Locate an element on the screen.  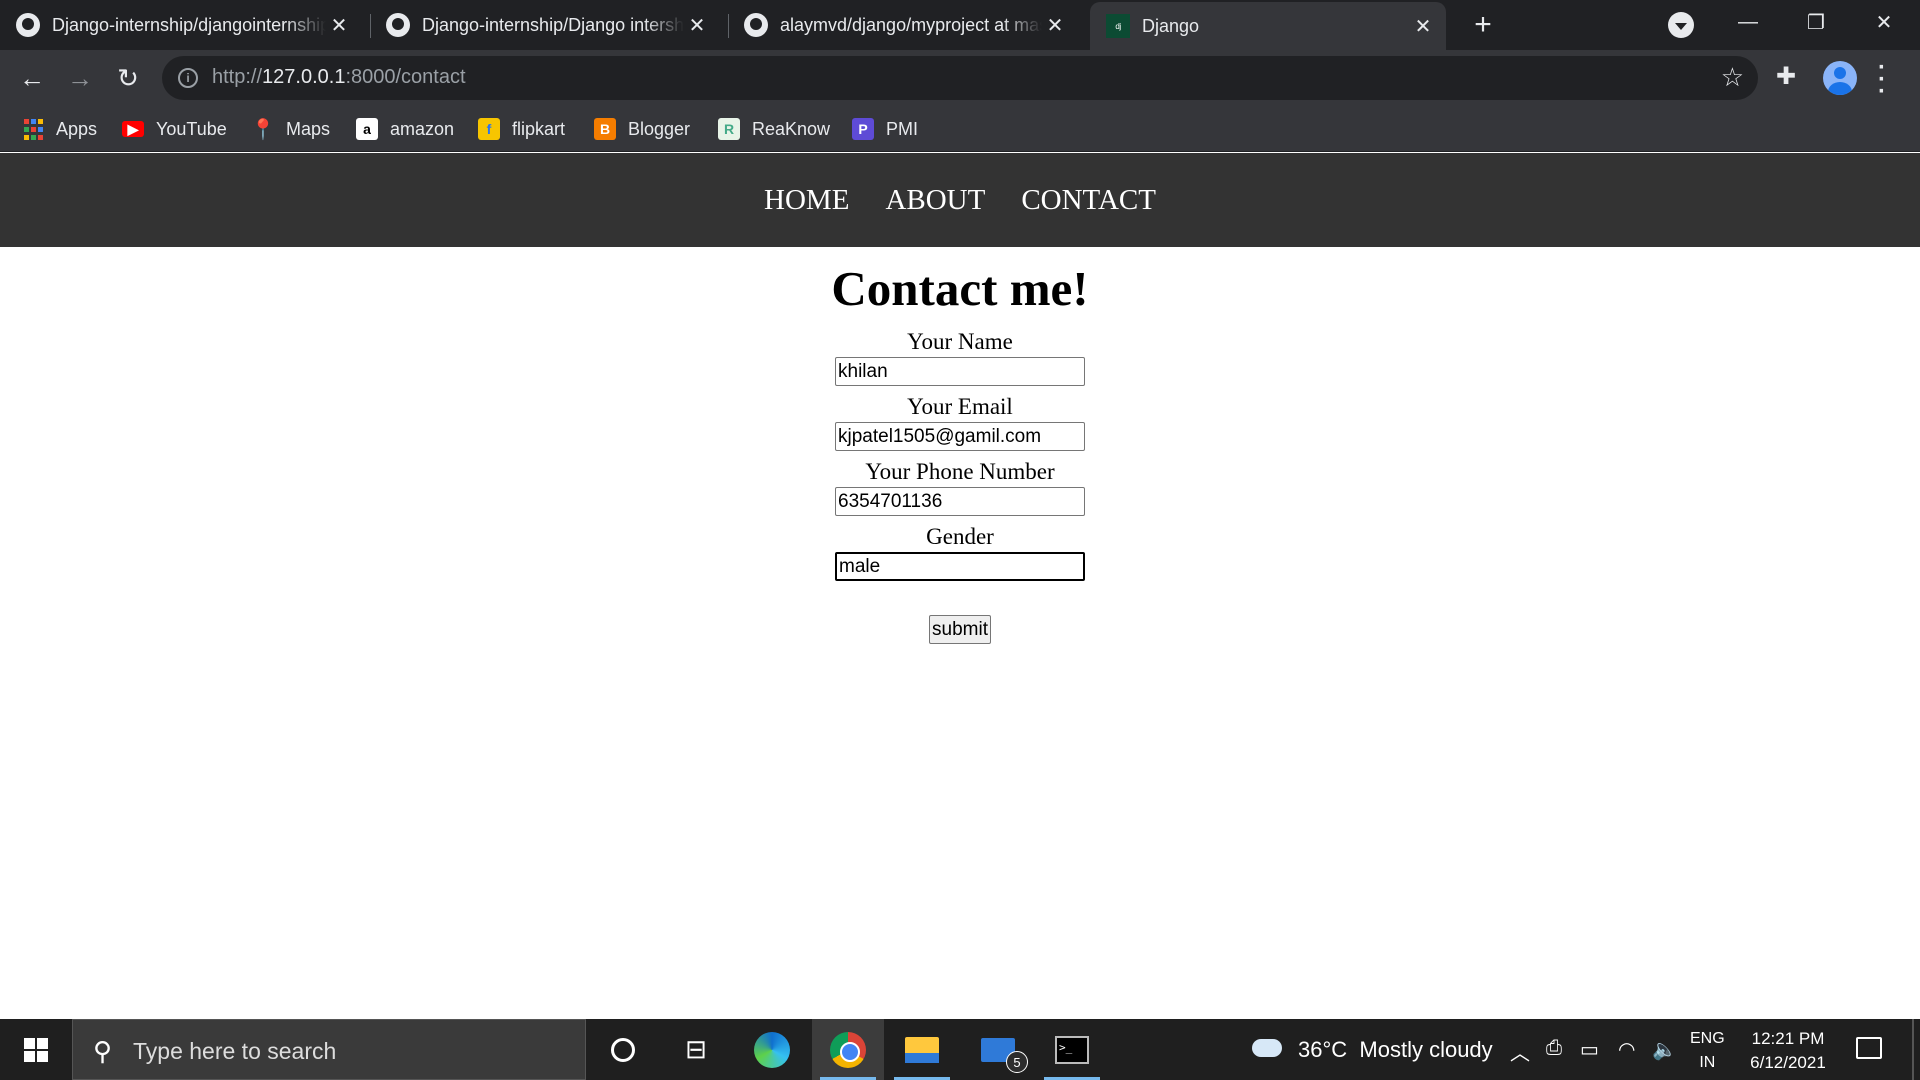
edge-taskbar-button is located at coordinates (772, 1049).